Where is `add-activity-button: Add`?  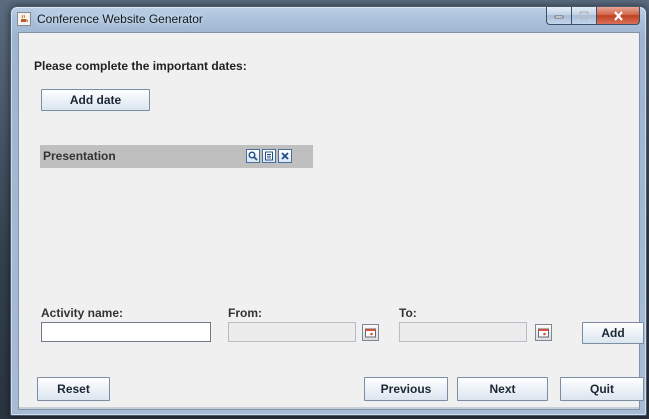
add-activity-button: Add is located at coordinates (613, 333).